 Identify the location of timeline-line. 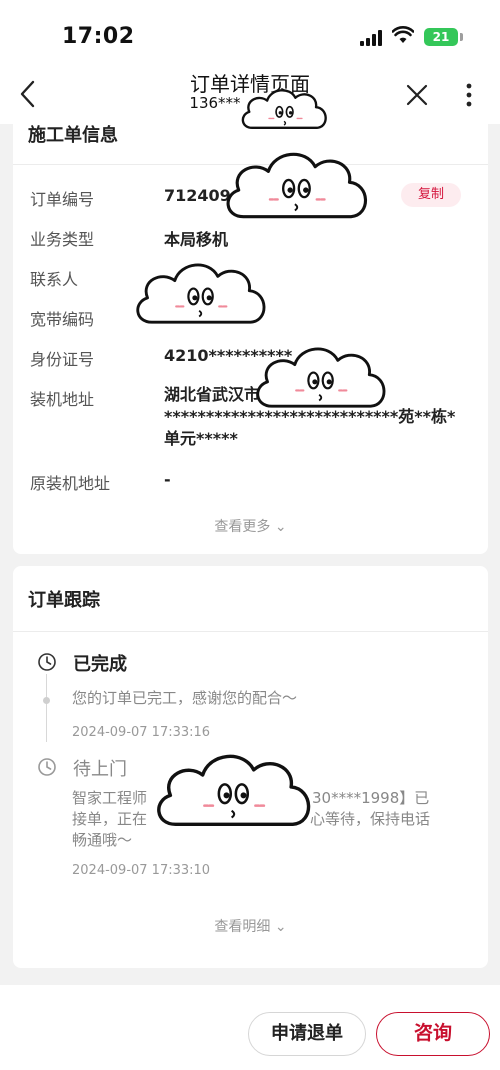
(46, 708).